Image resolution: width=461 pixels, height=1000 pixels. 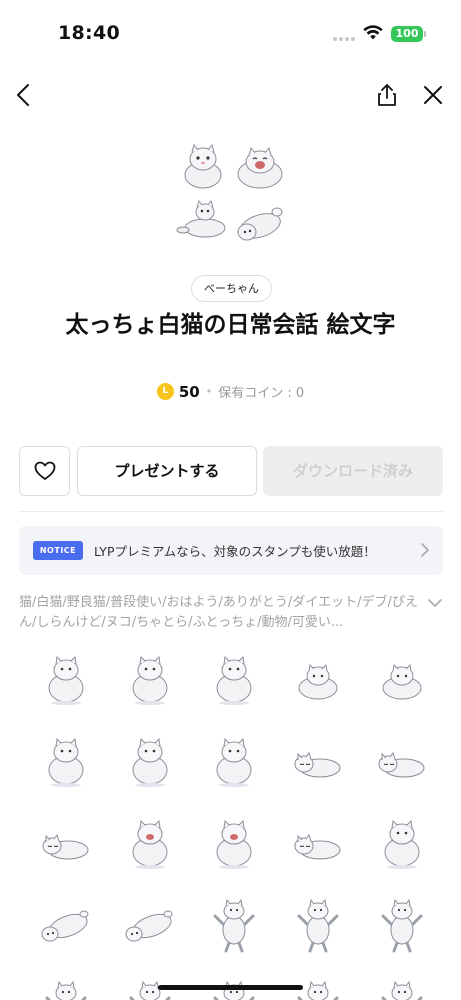 What do you see at coordinates (230, 325) in the screenshot?
I see `product-title: 太っちょ白猫の日常会話 絵文字` at bounding box center [230, 325].